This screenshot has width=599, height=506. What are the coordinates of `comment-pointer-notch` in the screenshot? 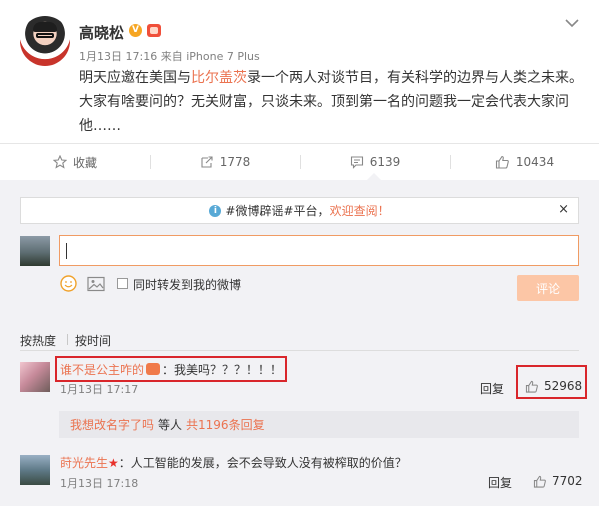 It's located at (374, 176).